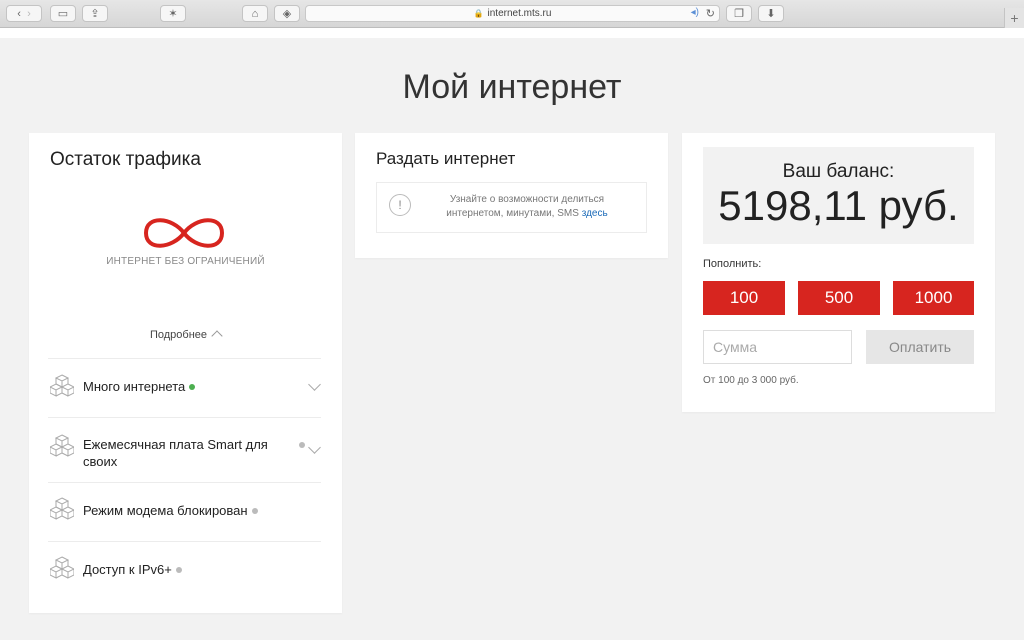 The width and height of the screenshot is (1024, 640). Describe the element at coordinates (933, 298) in the screenshot. I see `topup-1000-button: 1000` at that location.